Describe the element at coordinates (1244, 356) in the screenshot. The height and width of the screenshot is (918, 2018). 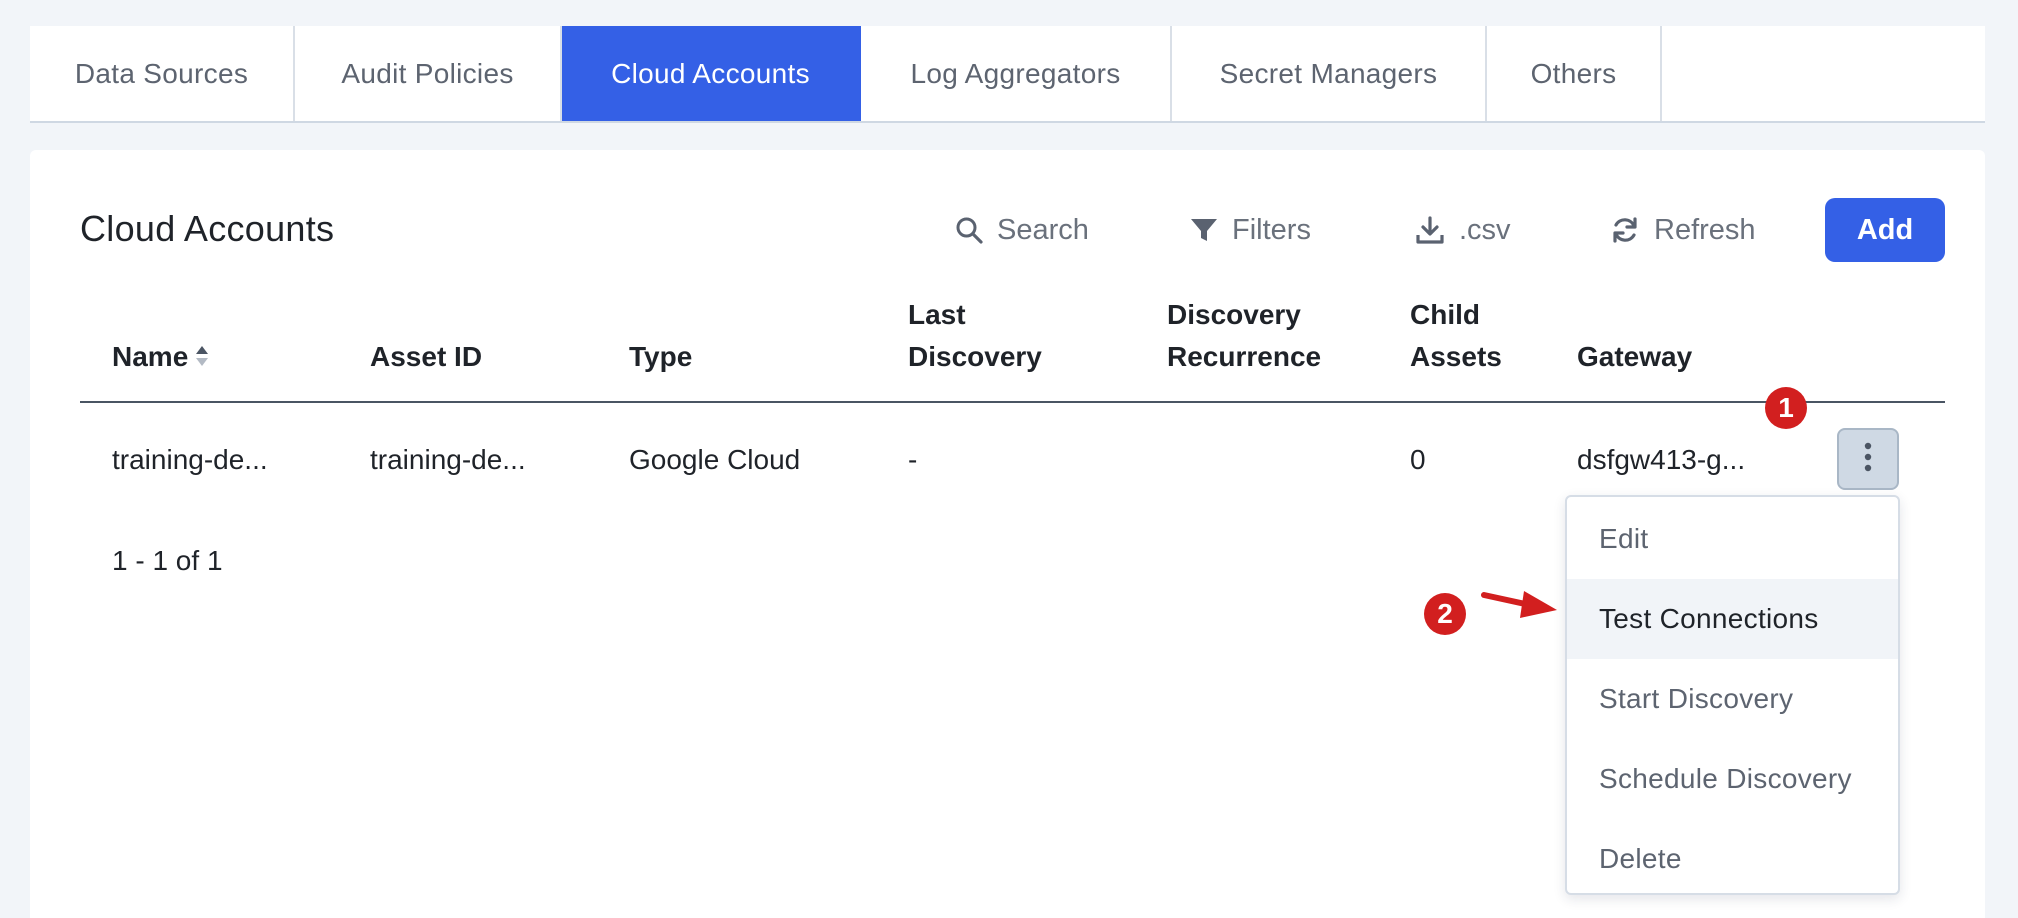
I see `column-header-line: Recurrence` at that location.